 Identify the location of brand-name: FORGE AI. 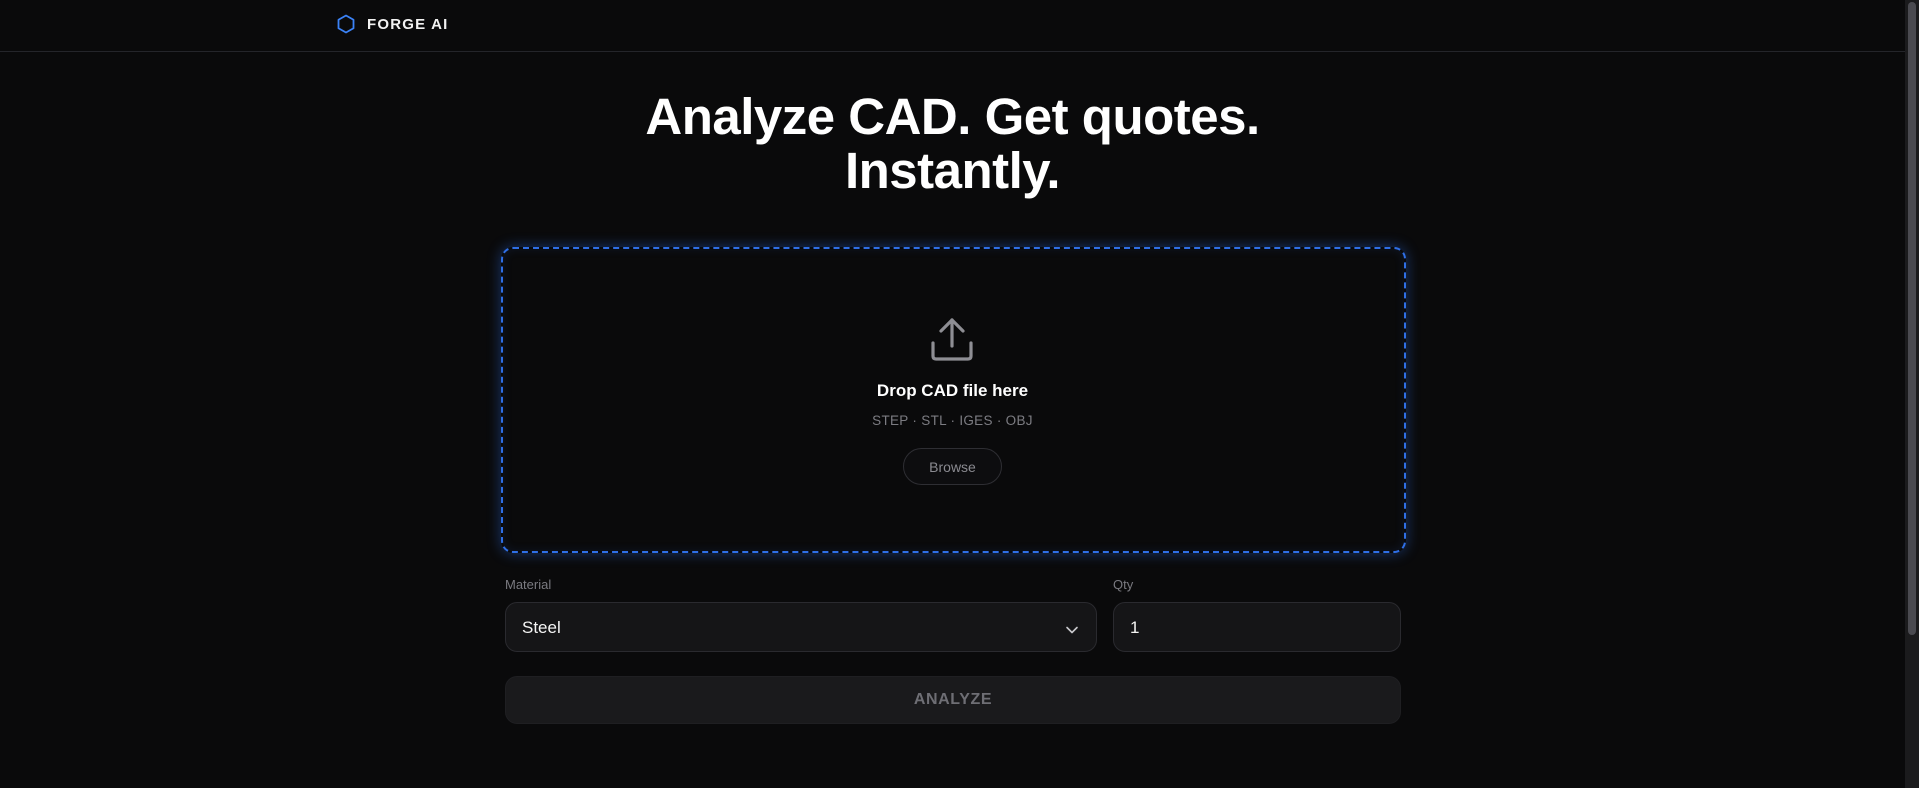
(408, 24).